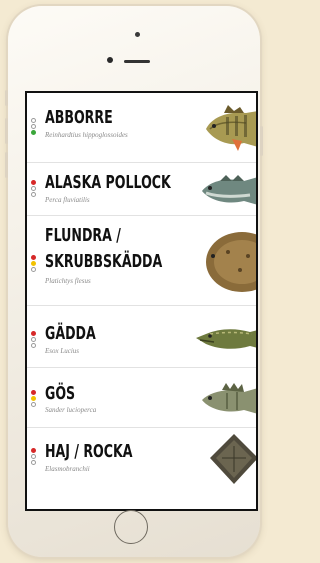 The width and height of the screenshot is (320, 563). Describe the element at coordinates (233, 459) in the screenshot. I see `ray-icon` at that location.